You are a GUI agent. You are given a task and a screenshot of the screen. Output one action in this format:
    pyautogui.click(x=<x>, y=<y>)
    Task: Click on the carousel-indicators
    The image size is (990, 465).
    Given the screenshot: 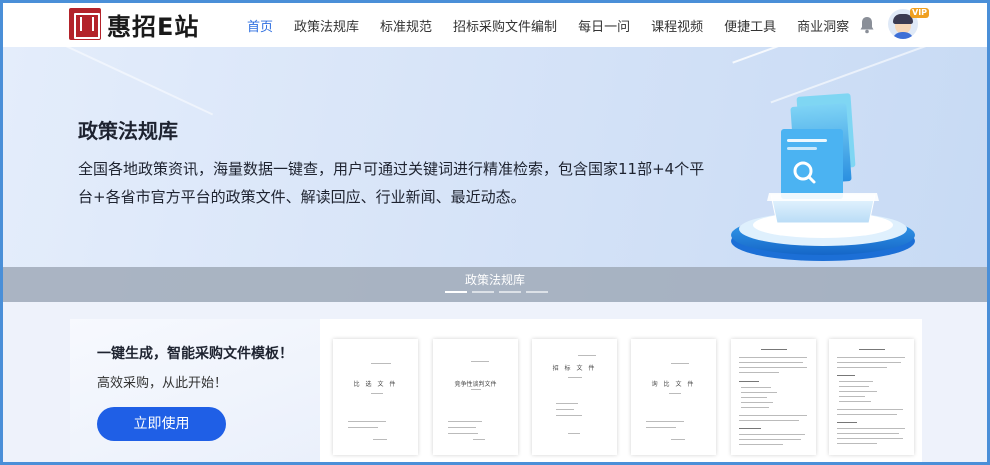 What is the action you would take?
    pyautogui.click(x=499, y=292)
    